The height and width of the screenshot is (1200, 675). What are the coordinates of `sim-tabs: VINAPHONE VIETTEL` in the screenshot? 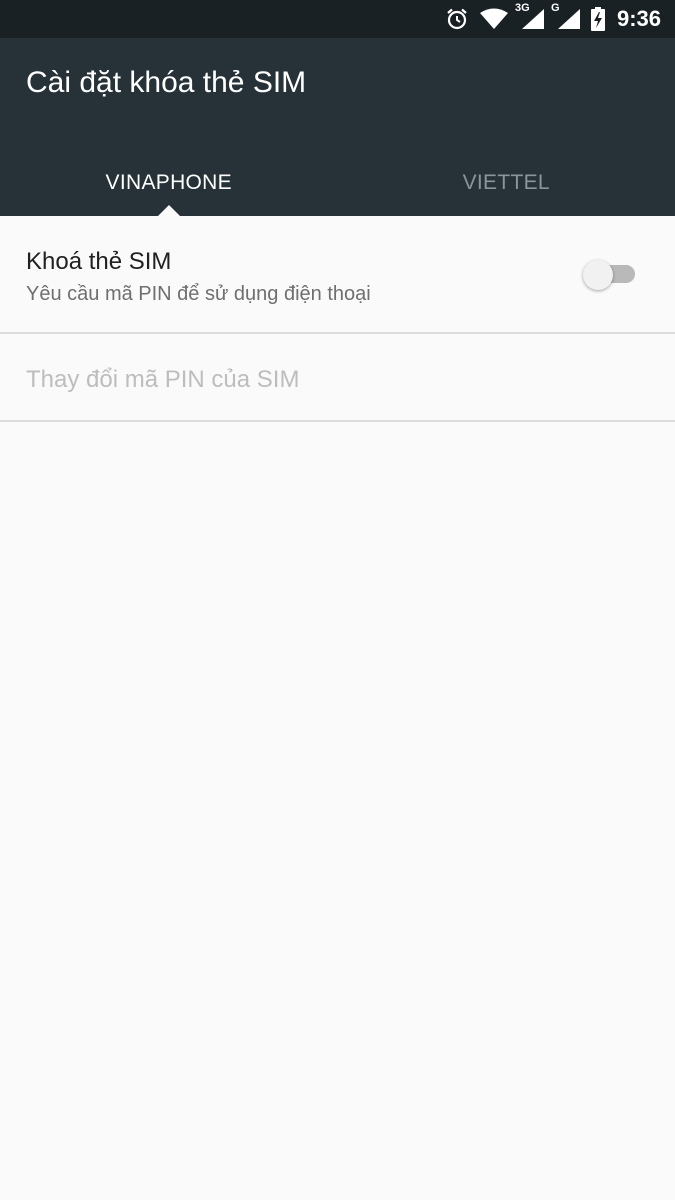 It's located at (337, 183).